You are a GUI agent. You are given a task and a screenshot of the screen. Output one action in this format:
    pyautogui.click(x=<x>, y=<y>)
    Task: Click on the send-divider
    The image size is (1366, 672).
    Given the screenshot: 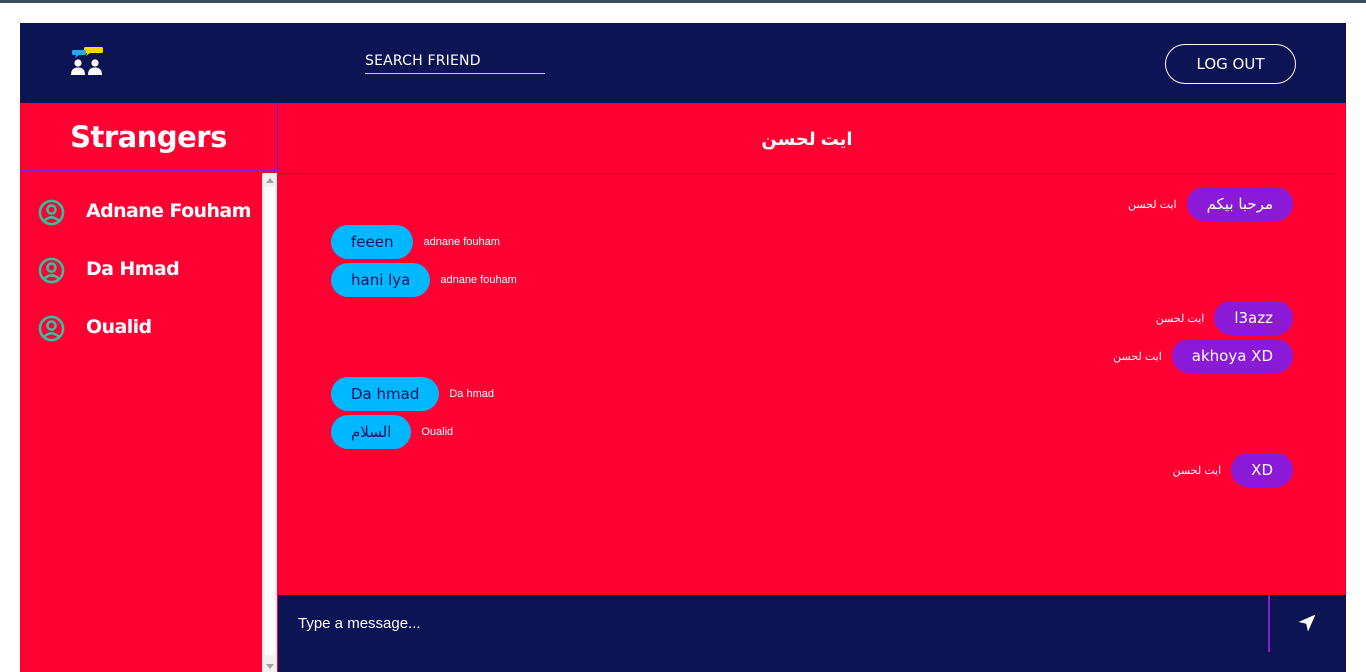 What is the action you would take?
    pyautogui.click(x=1269, y=623)
    